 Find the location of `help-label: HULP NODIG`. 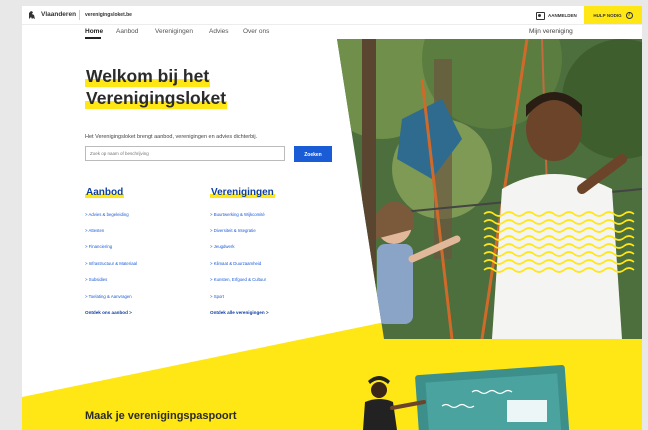

help-label: HULP NODIG is located at coordinates (607, 15).